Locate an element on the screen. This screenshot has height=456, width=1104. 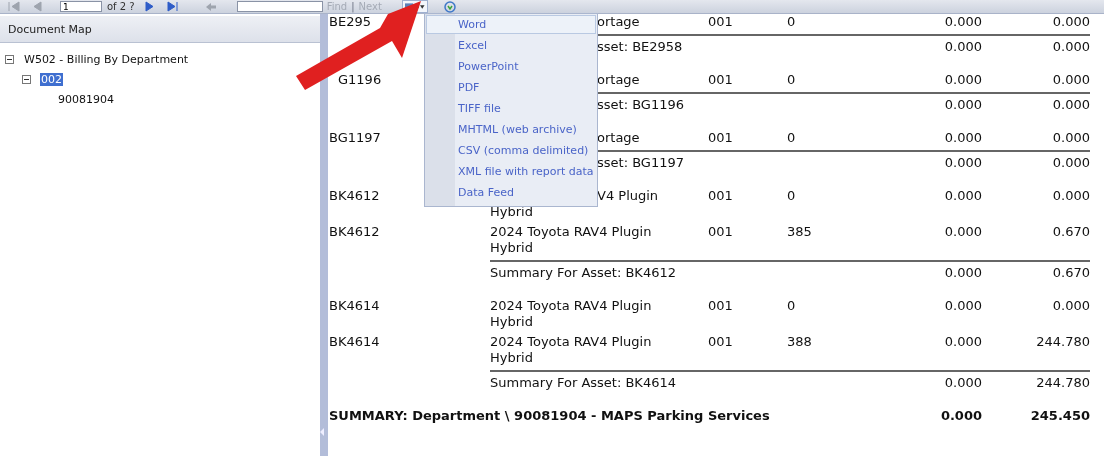
menu-item: PowerPoint is located at coordinates (511, 66).